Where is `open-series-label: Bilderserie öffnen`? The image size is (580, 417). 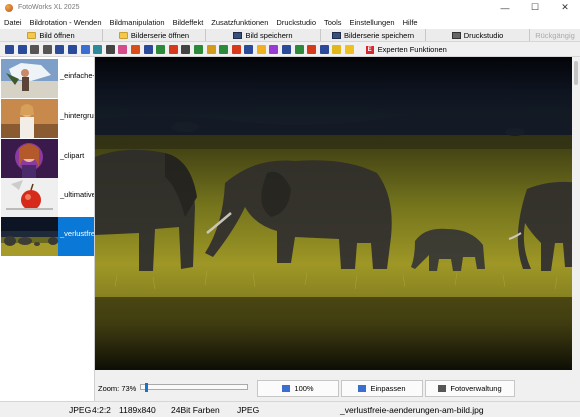
open-series-label: Bilderserie öffnen is located at coordinates (160, 35).